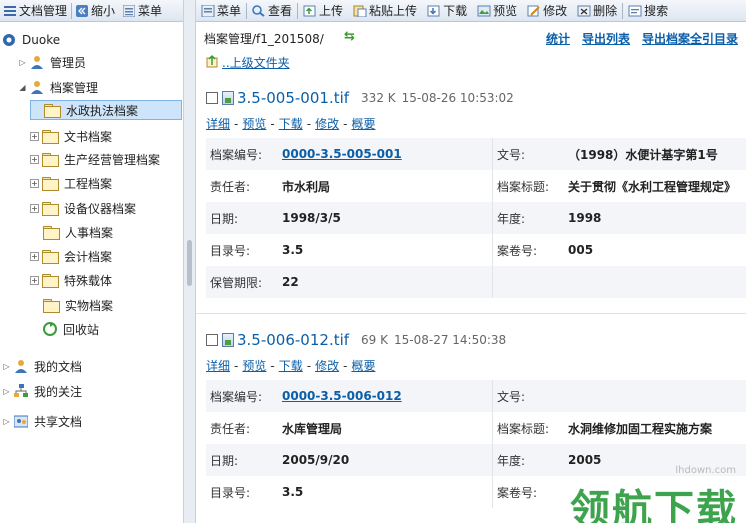 Image resolution: width=746 pixels, height=523 pixels. Describe the element at coordinates (21, 391) in the screenshot. I see `network-icon` at that location.